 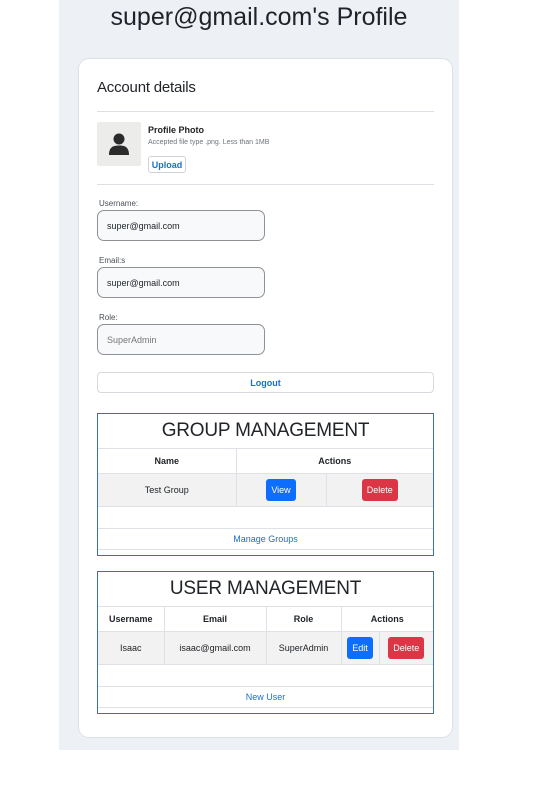 What do you see at coordinates (131, 619) in the screenshot?
I see `column-header-username: Username` at bounding box center [131, 619].